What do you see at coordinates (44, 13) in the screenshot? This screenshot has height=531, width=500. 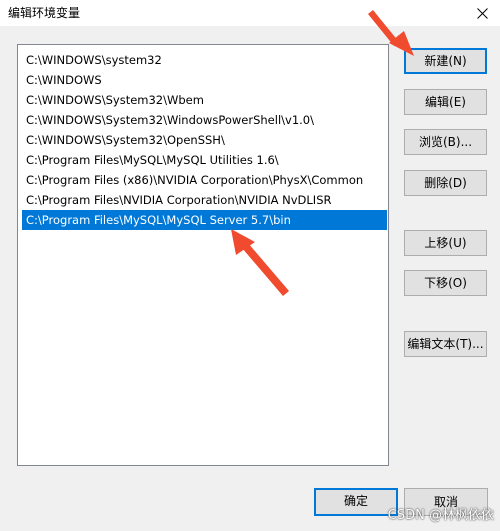 I see `window-title: 编辑环境变量` at bounding box center [44, 13].